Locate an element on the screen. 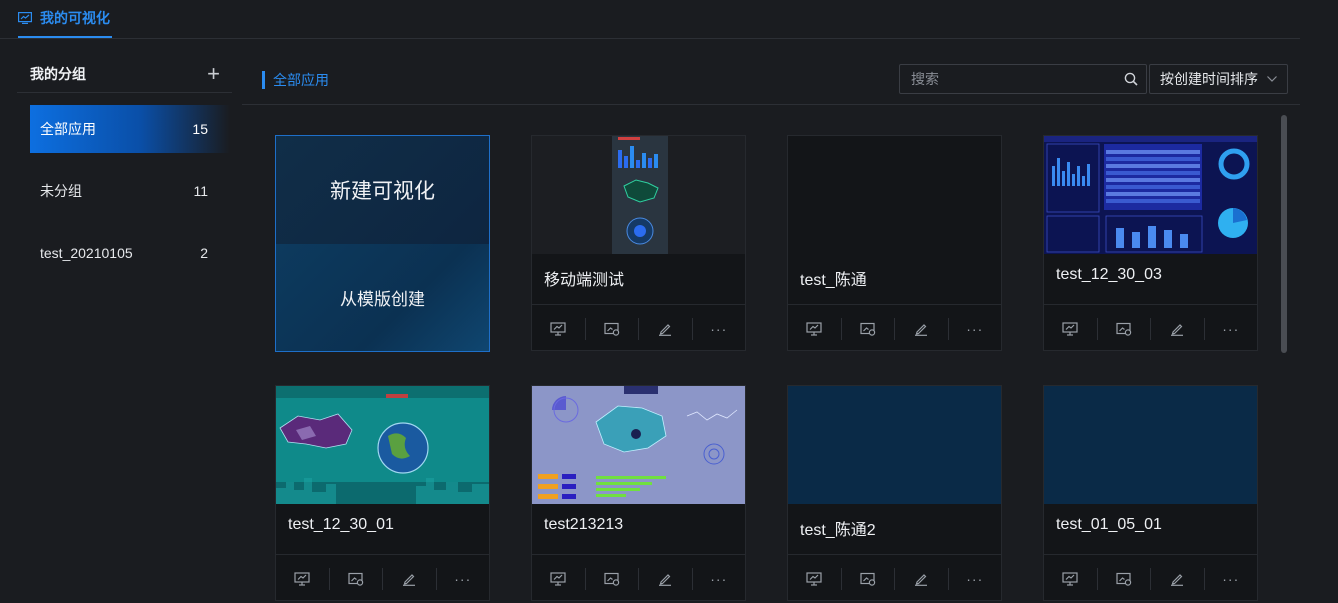 This screenshot has width=1338, height=603. create-visualization-button: 新建可视化 is located at coordinates (382, 190).